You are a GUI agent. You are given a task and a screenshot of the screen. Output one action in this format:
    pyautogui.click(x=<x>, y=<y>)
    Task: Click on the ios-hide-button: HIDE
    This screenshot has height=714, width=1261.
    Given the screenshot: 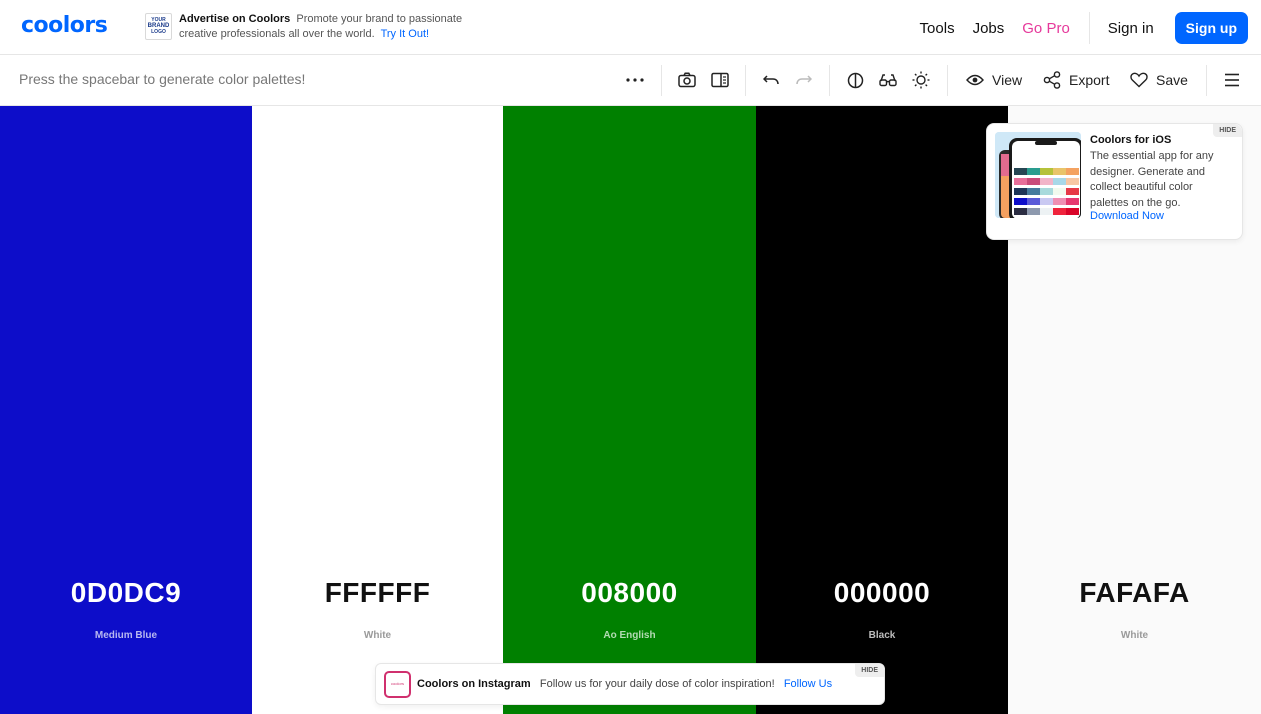 What is the action you would take?
    pyautogui.click(x=1227, y=130)
    